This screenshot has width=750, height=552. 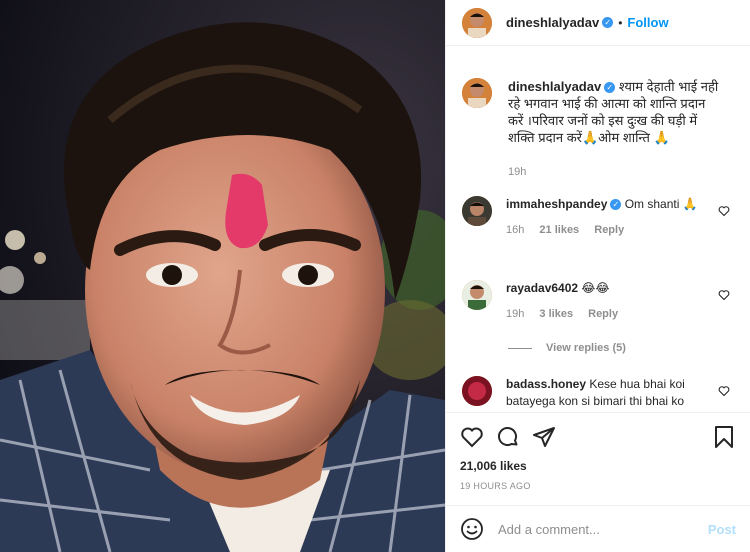 I want to click on share-icon, so click(x=544, y=437).